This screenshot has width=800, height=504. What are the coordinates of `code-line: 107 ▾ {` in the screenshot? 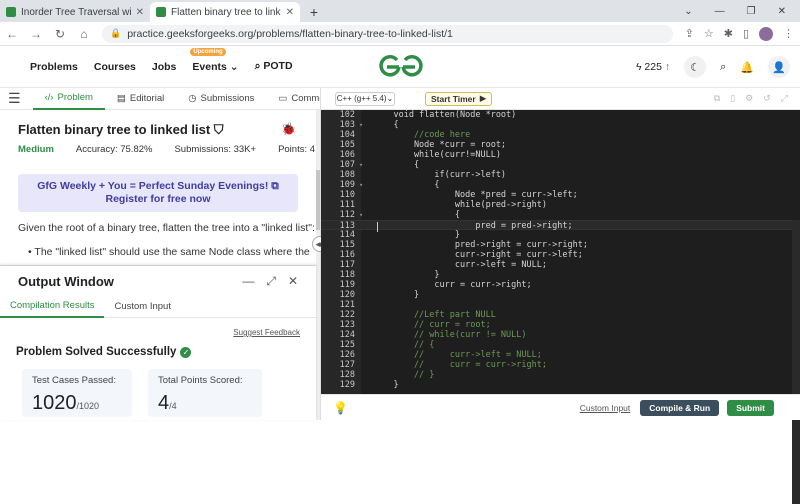 It's located at (560, 165).